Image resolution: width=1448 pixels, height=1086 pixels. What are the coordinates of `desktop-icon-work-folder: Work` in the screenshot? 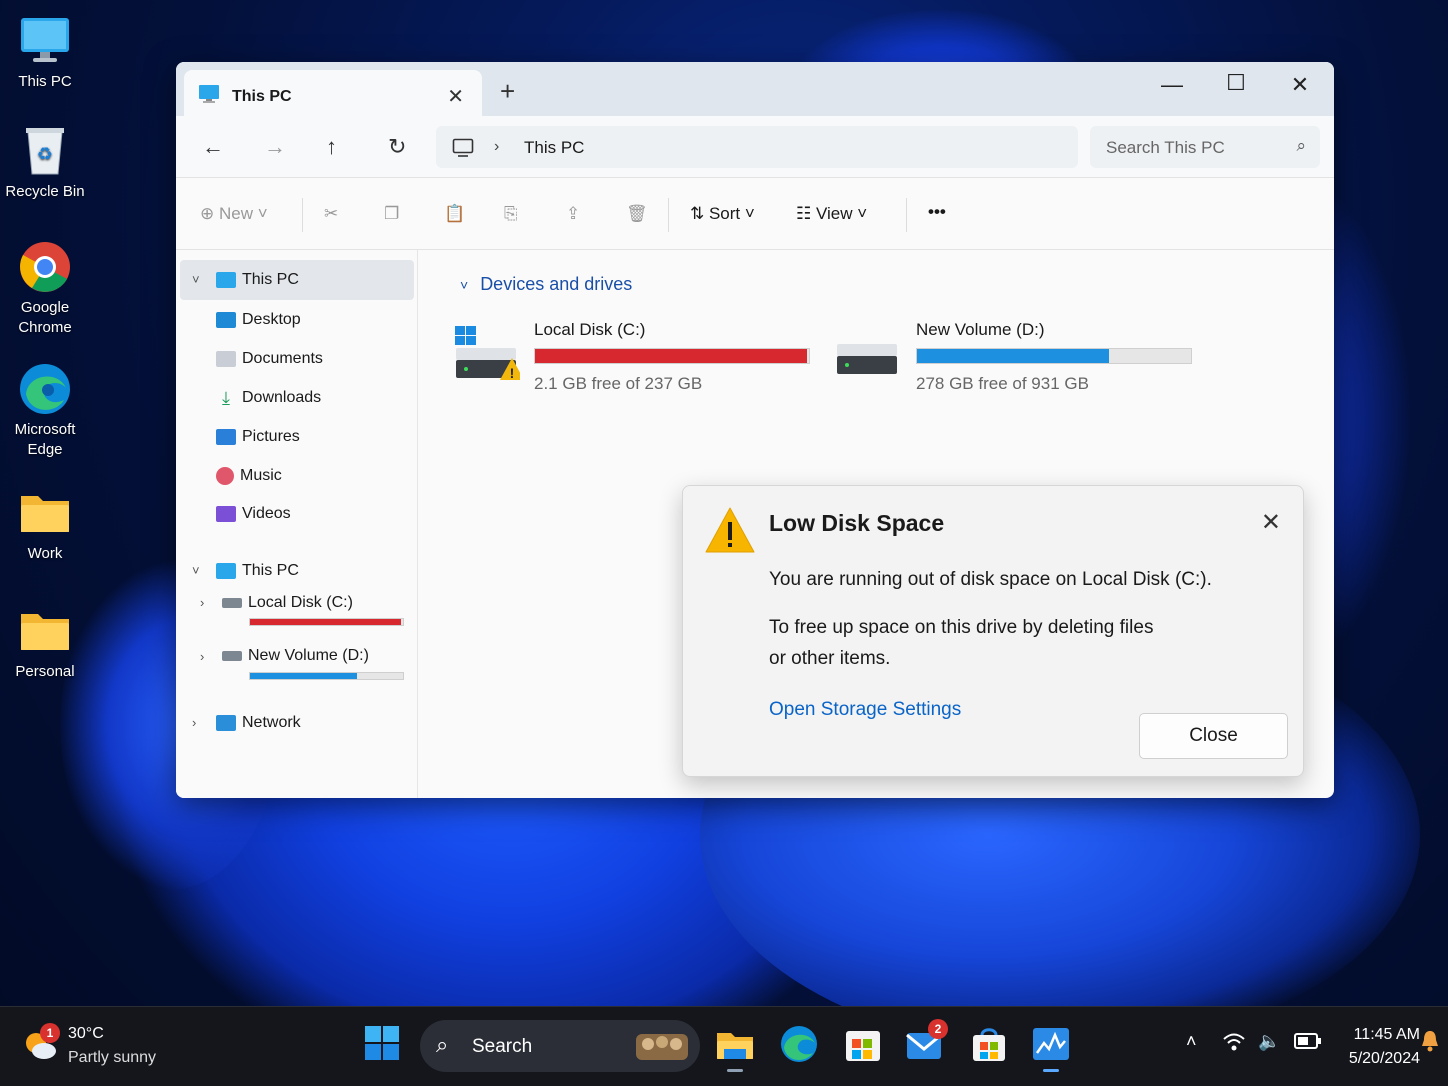 It's located at (45, 525).